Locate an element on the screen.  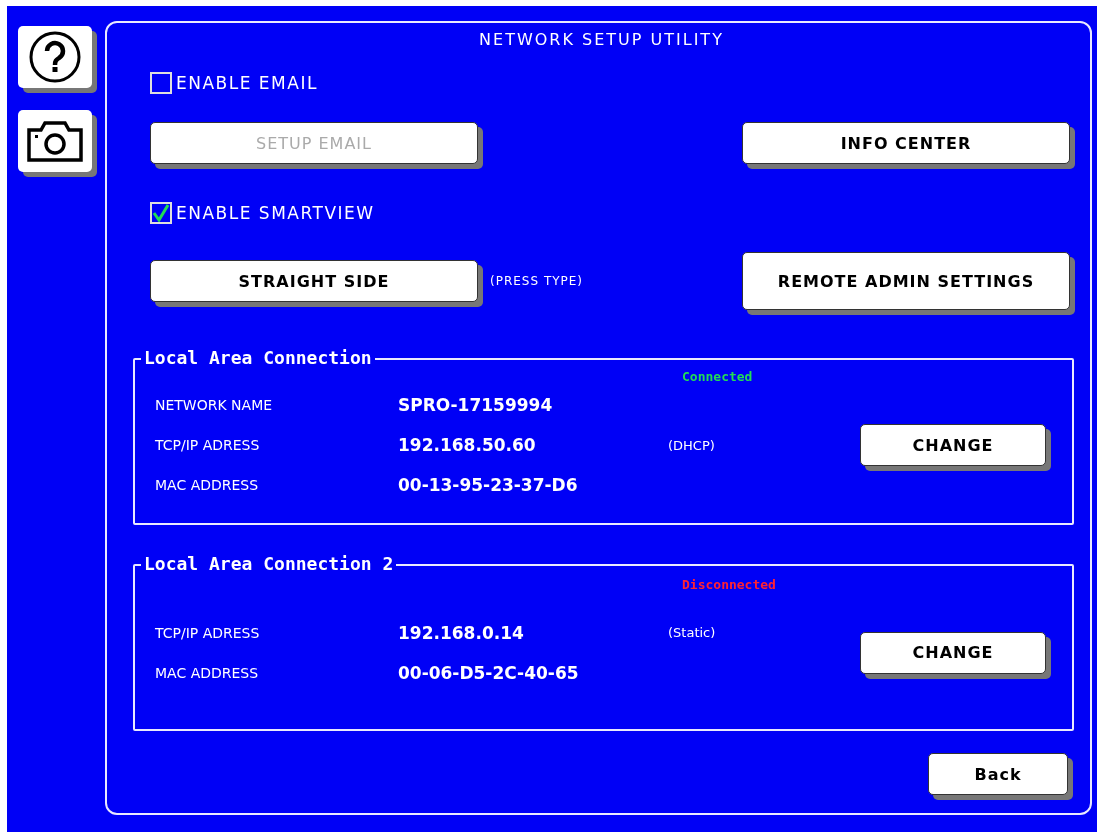
screen-title: NETWORK SETUP UTILITY is located at coordinates (601, 40).